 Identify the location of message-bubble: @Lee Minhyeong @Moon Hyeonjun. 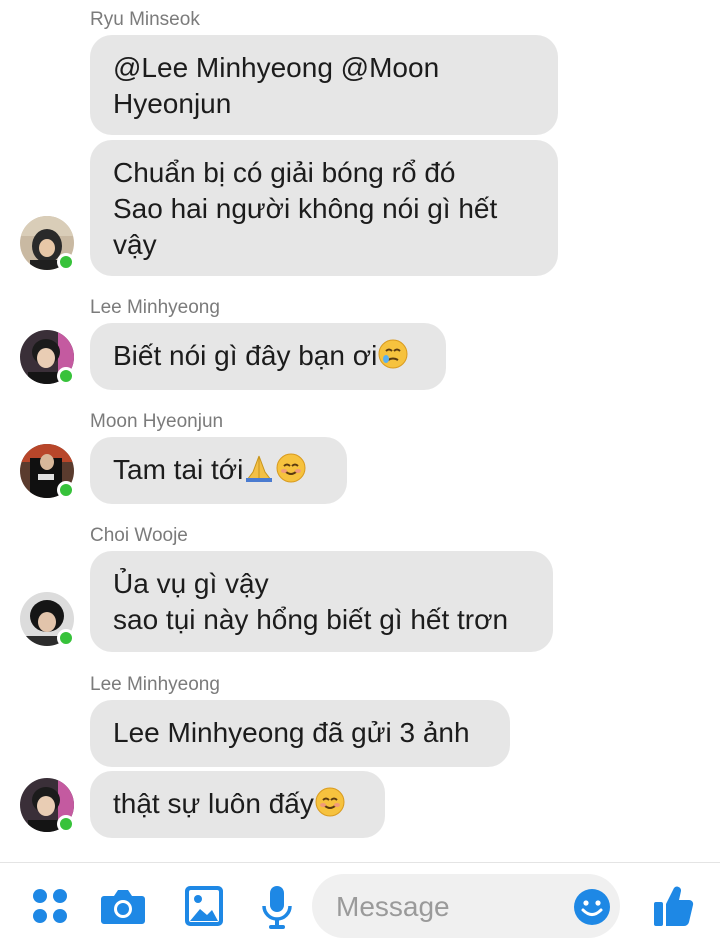
(324, 85).